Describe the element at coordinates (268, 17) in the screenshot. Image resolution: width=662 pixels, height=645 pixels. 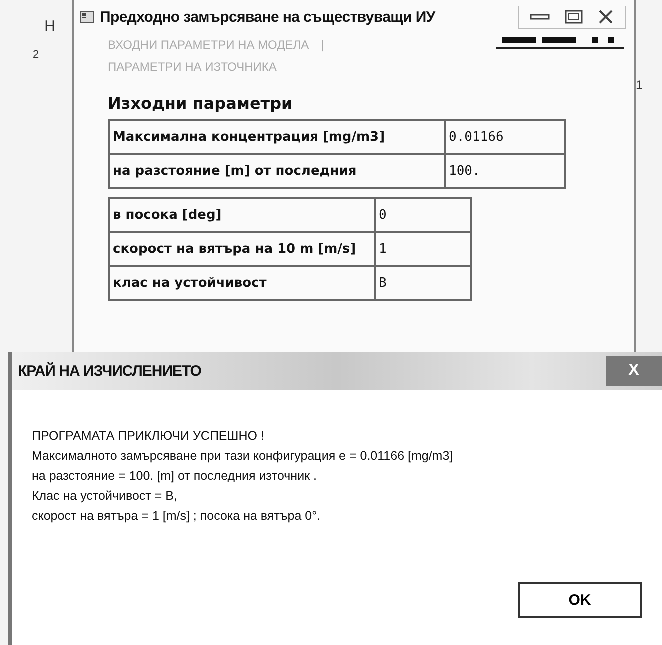
I see `window-title: Предходно замърсяване на съществуващи ИУ` at that location.